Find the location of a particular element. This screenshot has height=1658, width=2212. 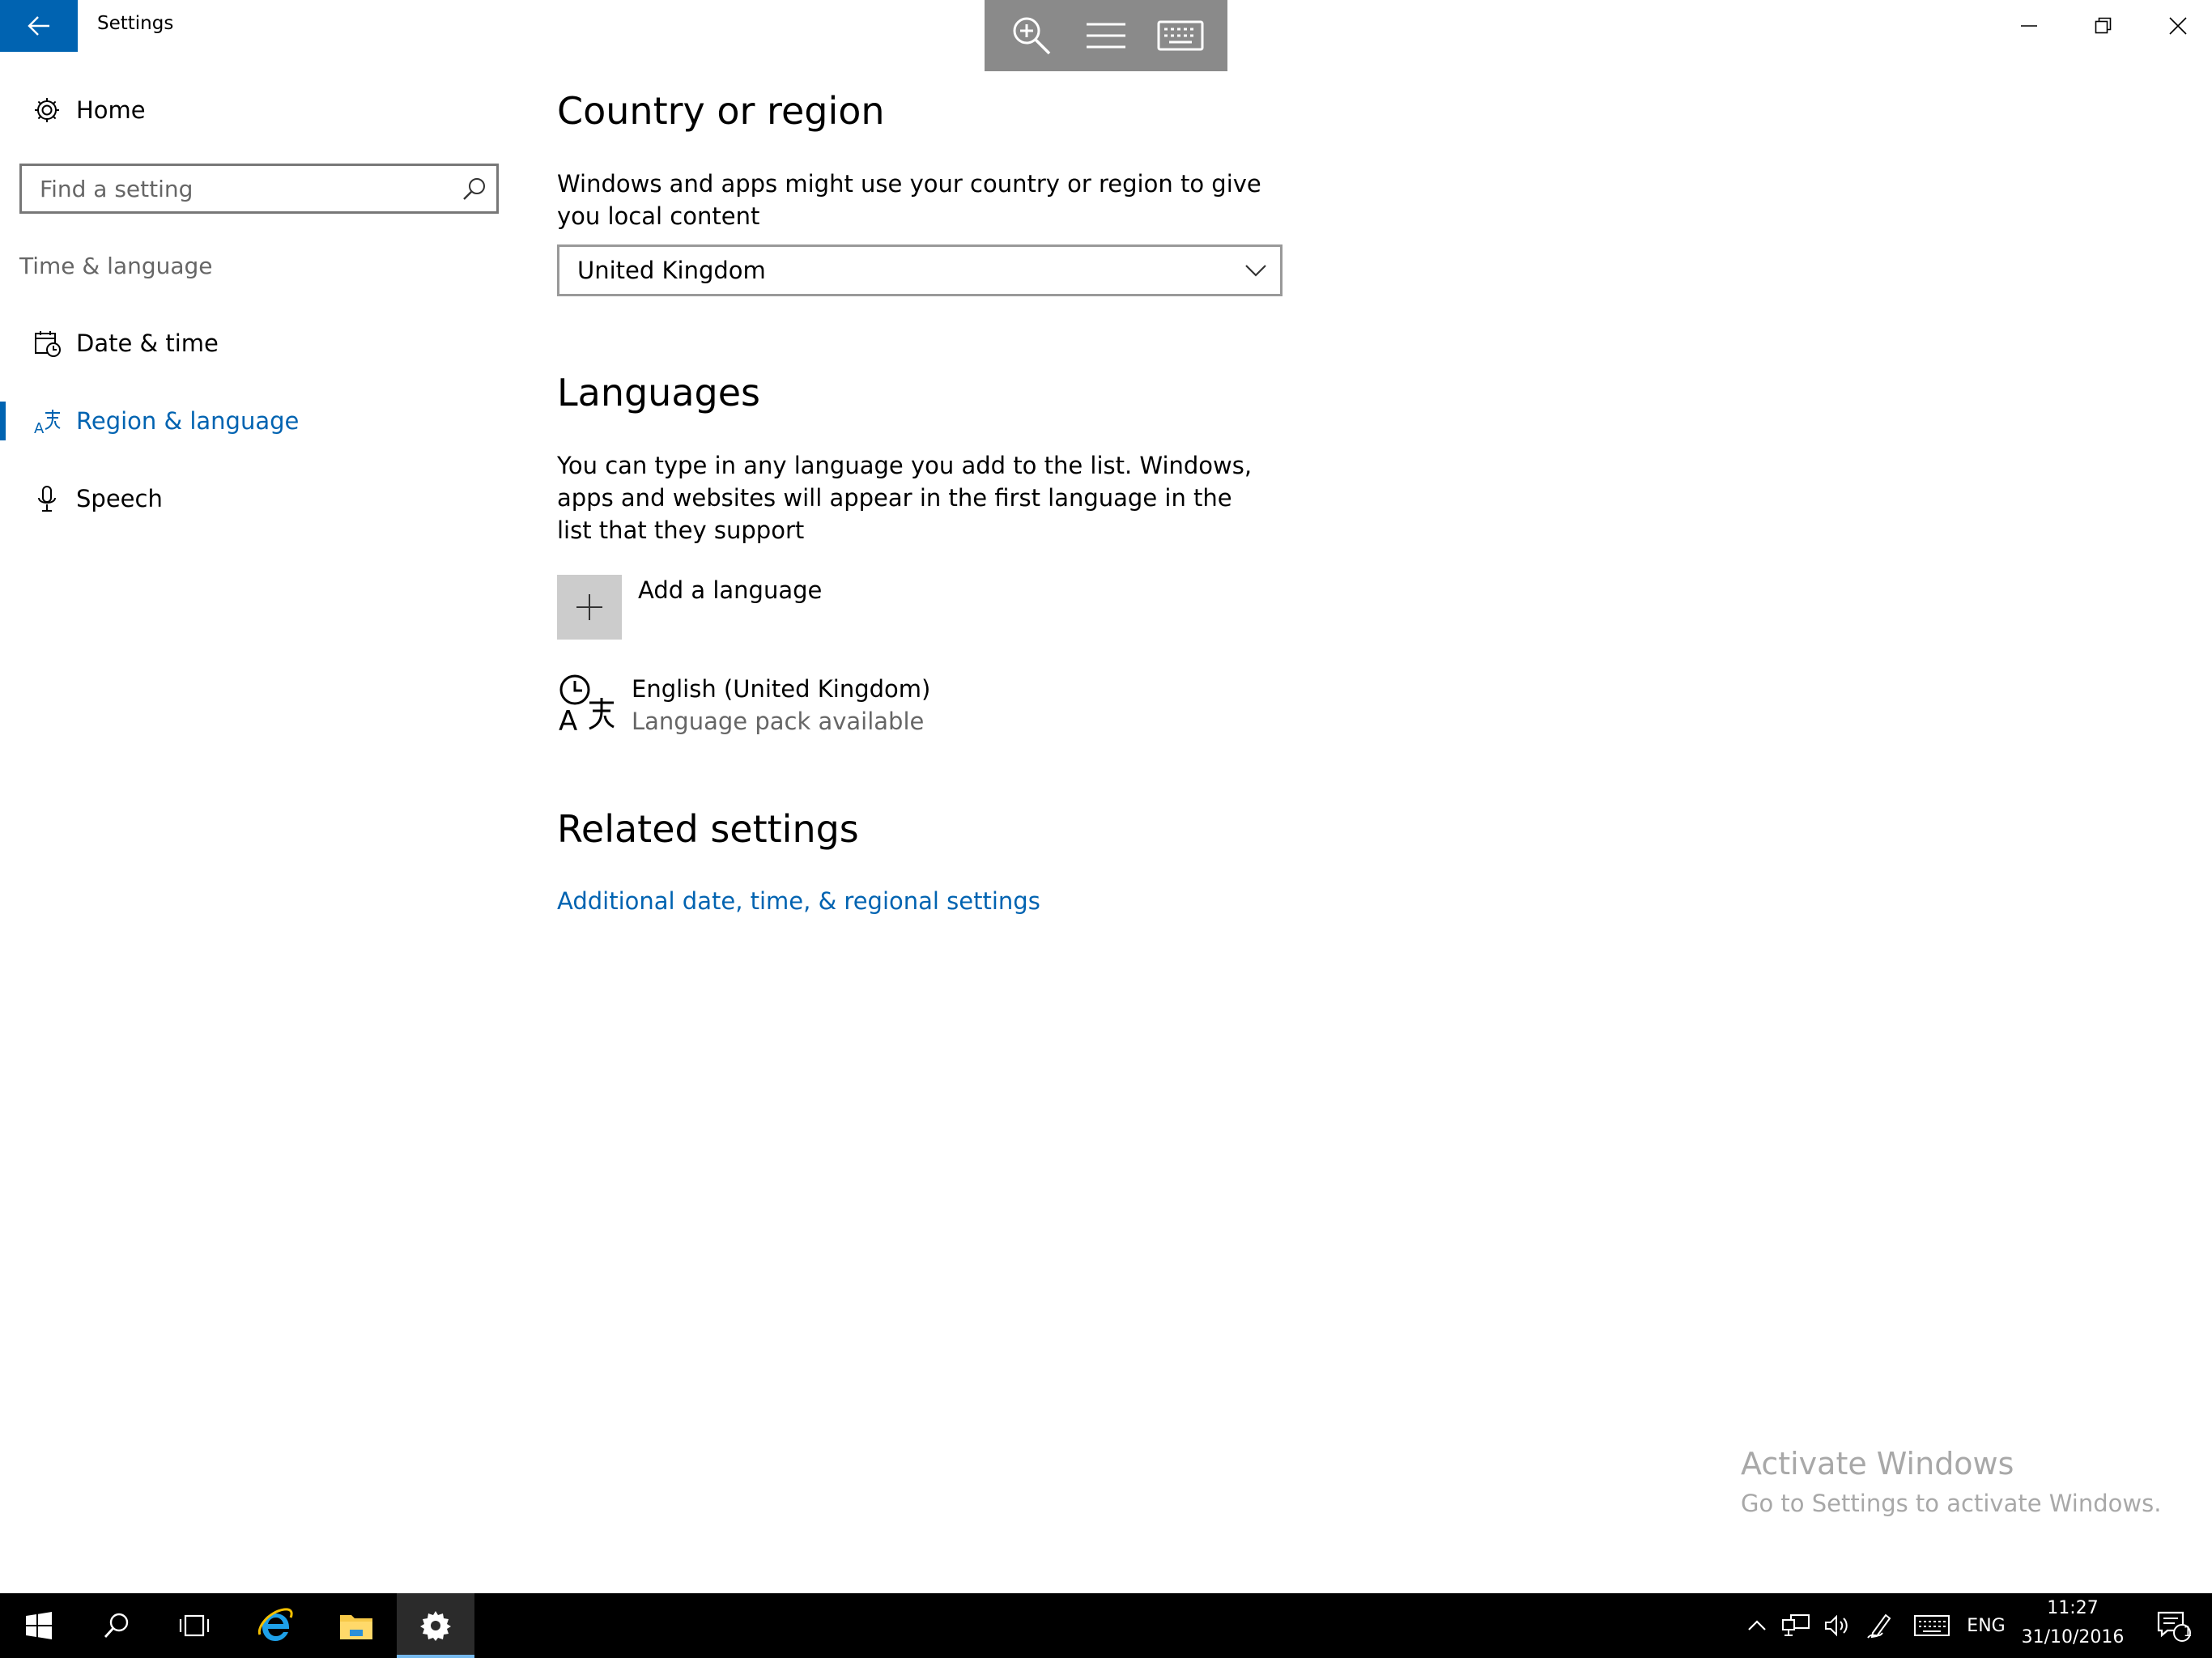

folder-icon is located at coordinates (356, 1627).